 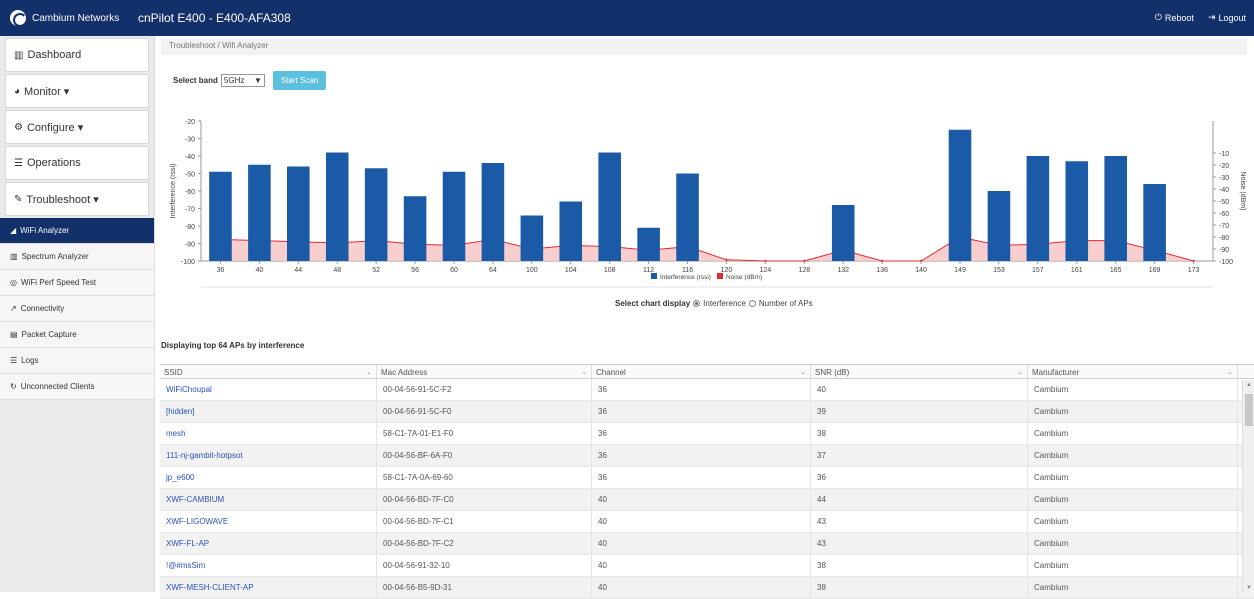 What do you see at coordinates (697, 303) in the screenshot?
I see `interference-radio` at bounding box center [697, 303].